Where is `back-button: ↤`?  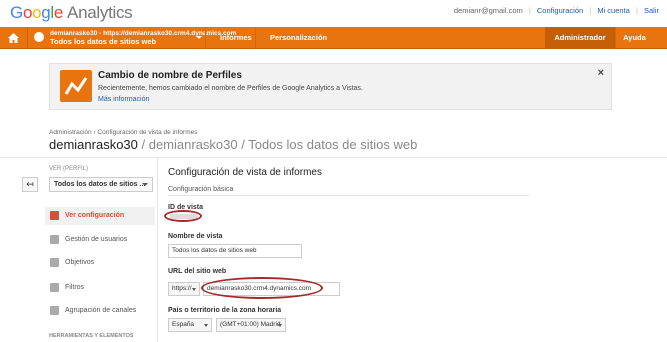
back-button: ↤ is located at coordinates (30, 184).